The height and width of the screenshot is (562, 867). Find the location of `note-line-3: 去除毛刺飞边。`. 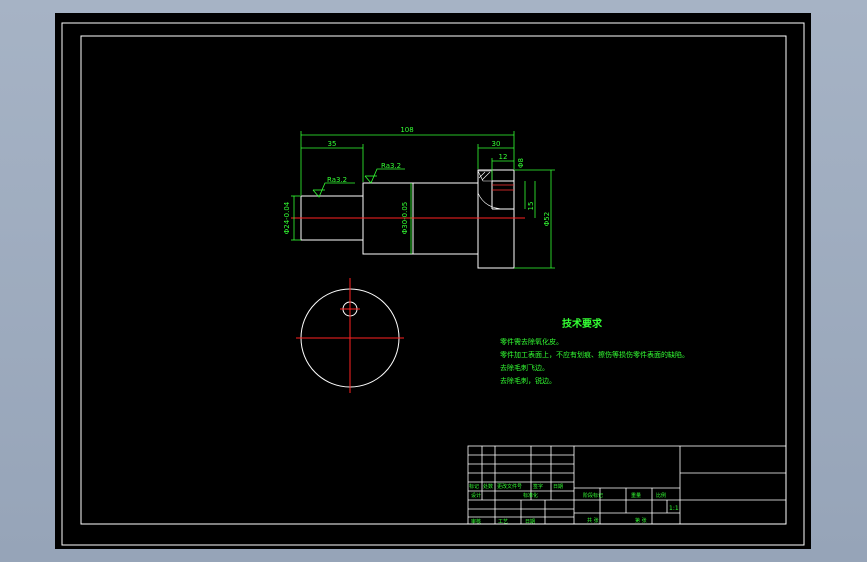

note-line-3: 去除毛刺飞边。 is located at coordinates (524, 367).